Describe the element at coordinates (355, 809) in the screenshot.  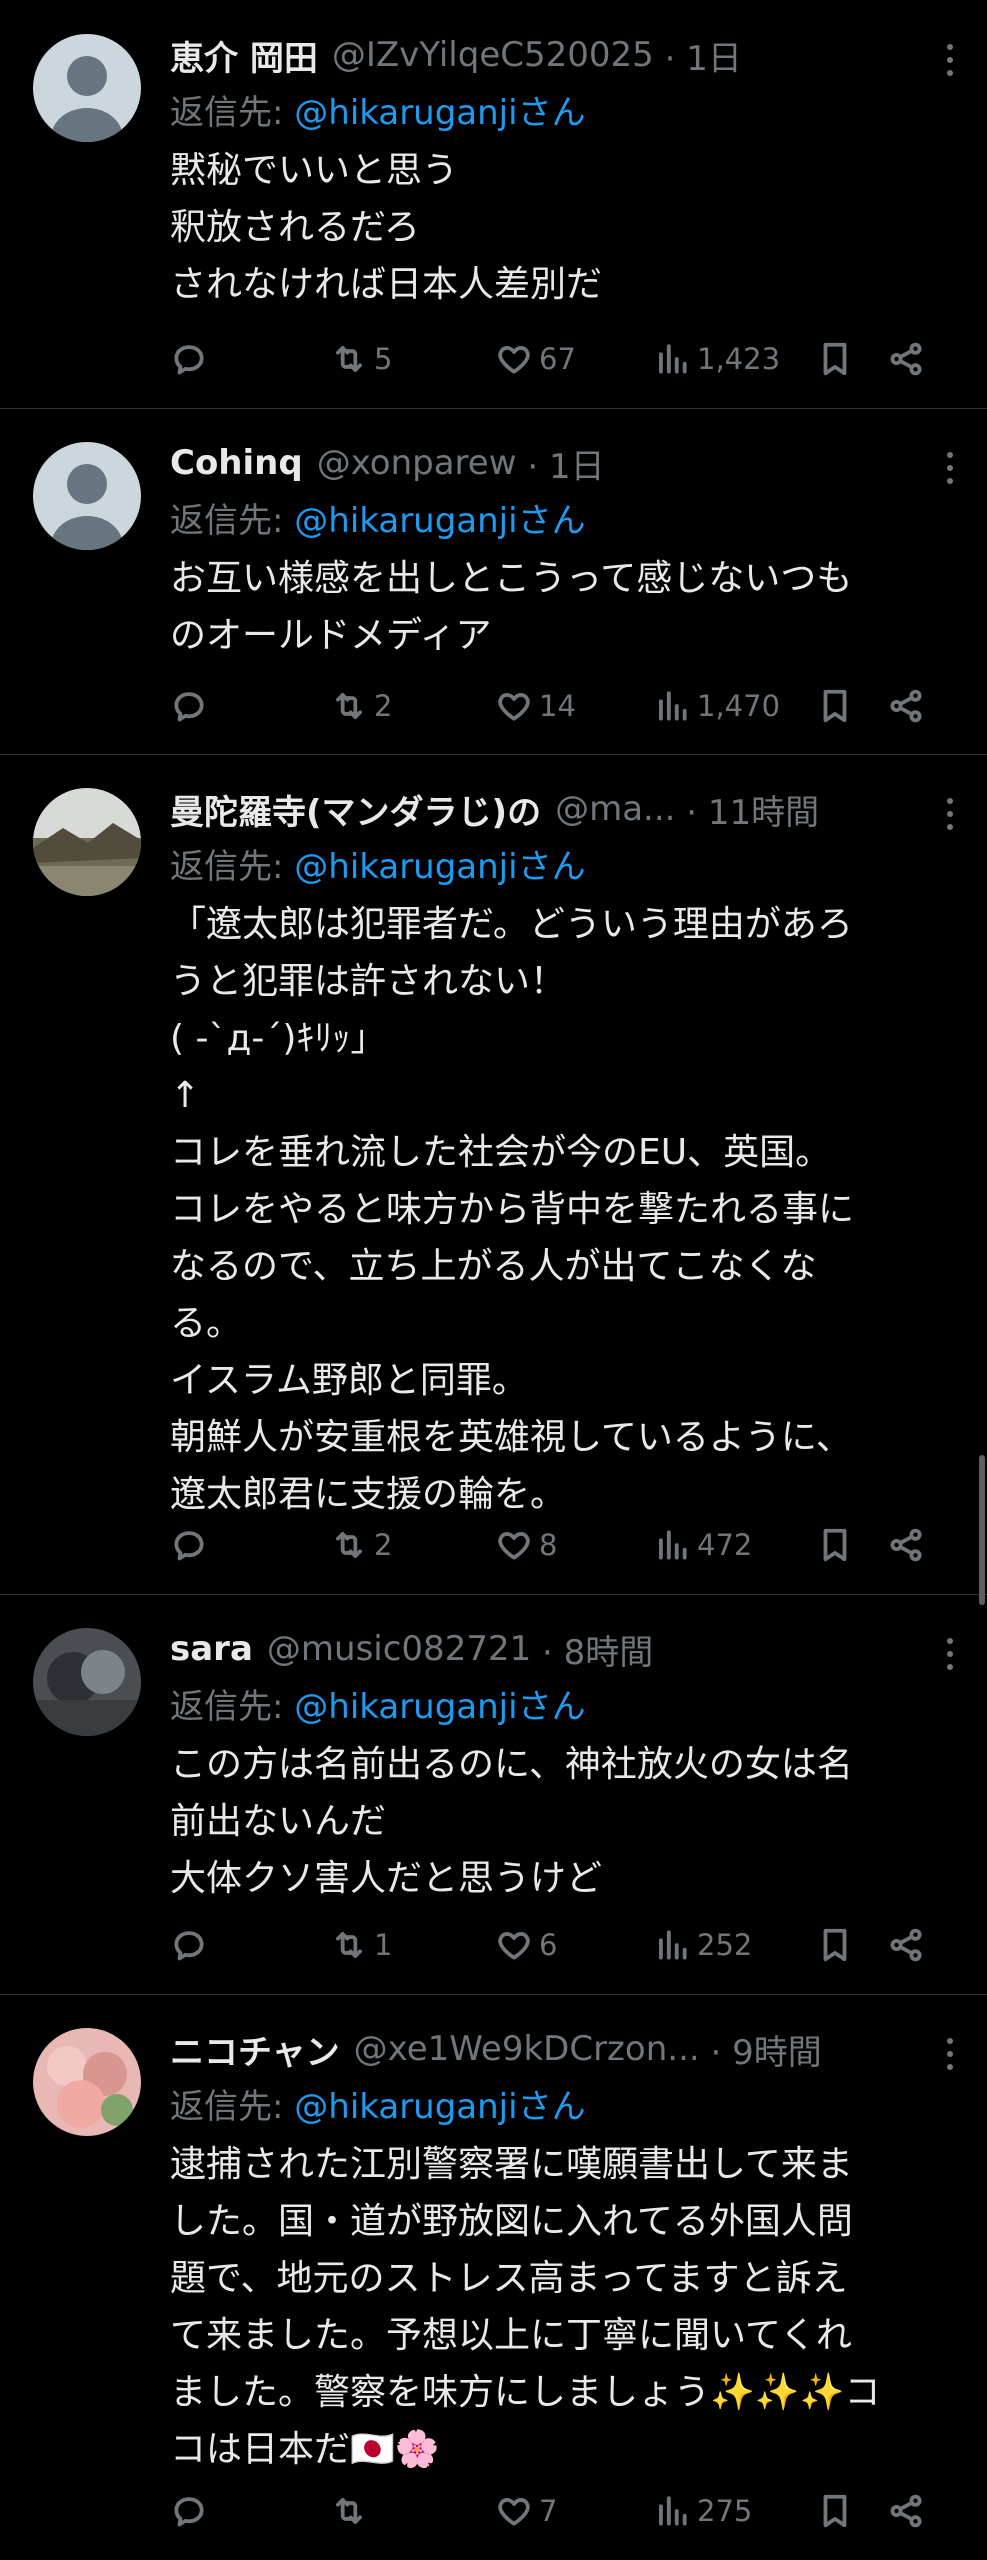
I see `author-name: 曼陀羅寺(マンダラじ)の` at that location.